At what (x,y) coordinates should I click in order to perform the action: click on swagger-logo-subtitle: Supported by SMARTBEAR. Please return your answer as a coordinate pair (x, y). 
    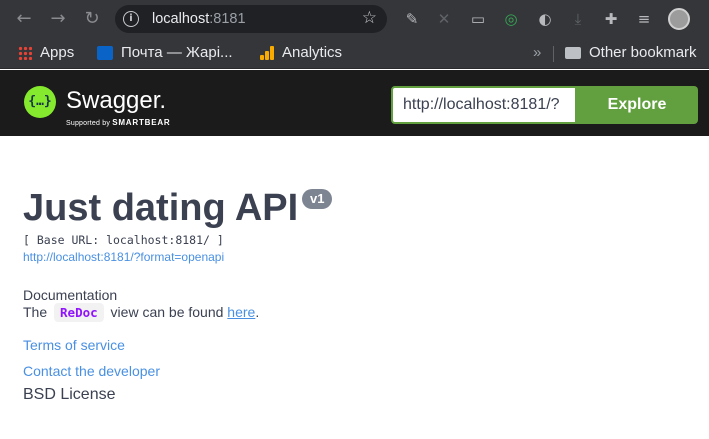
    Looking at the image, I should click on (118, 122).